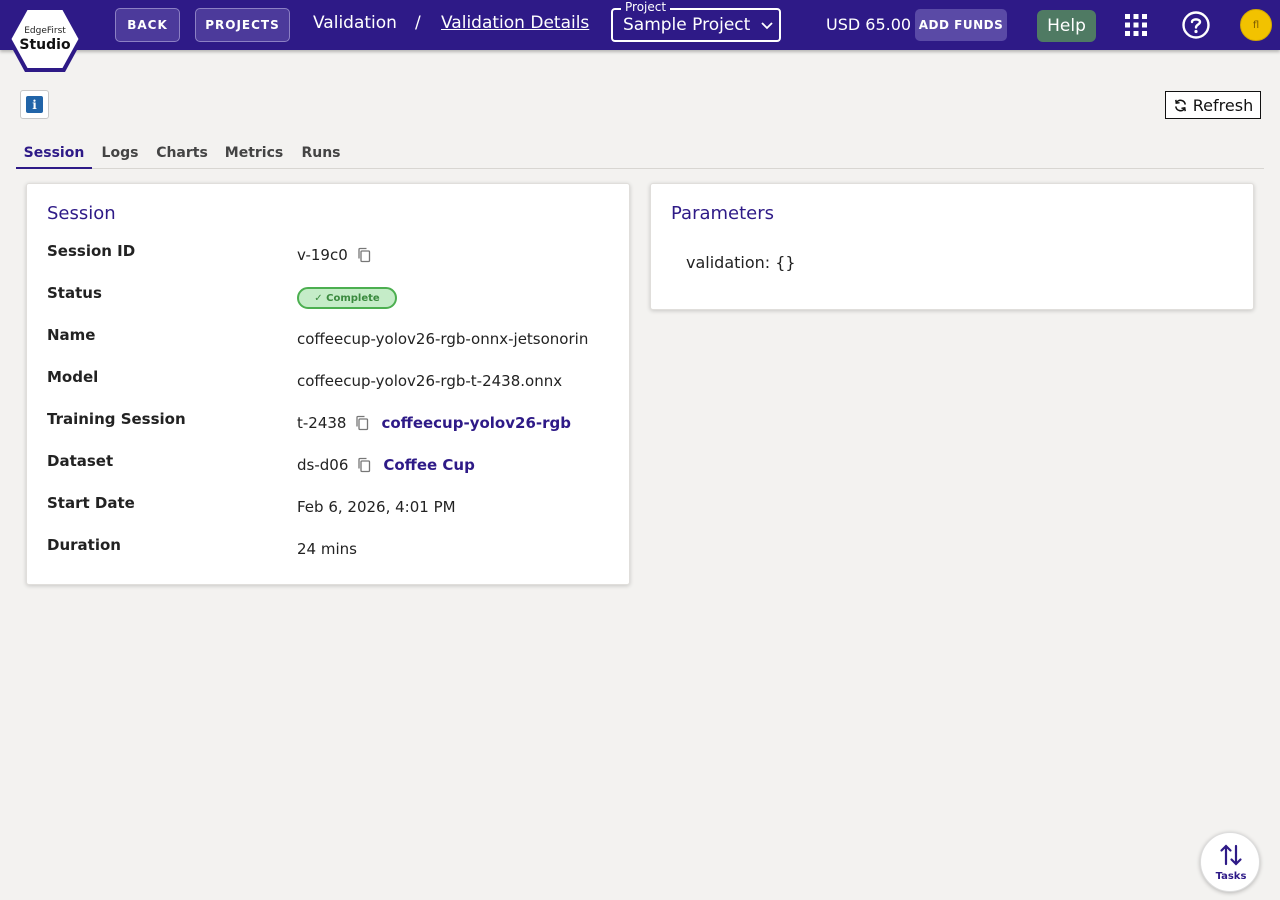  What do you see at coordinates (45, 31) in the screenshot?
I see `logo-text-edgefirst: EdgeFirst` at bounding box center [45, 31].